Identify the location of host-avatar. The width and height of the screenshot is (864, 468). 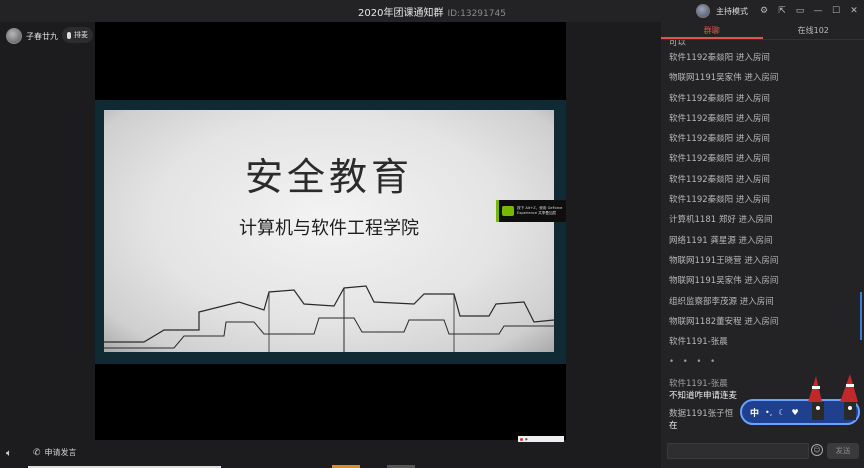
(703, 11).